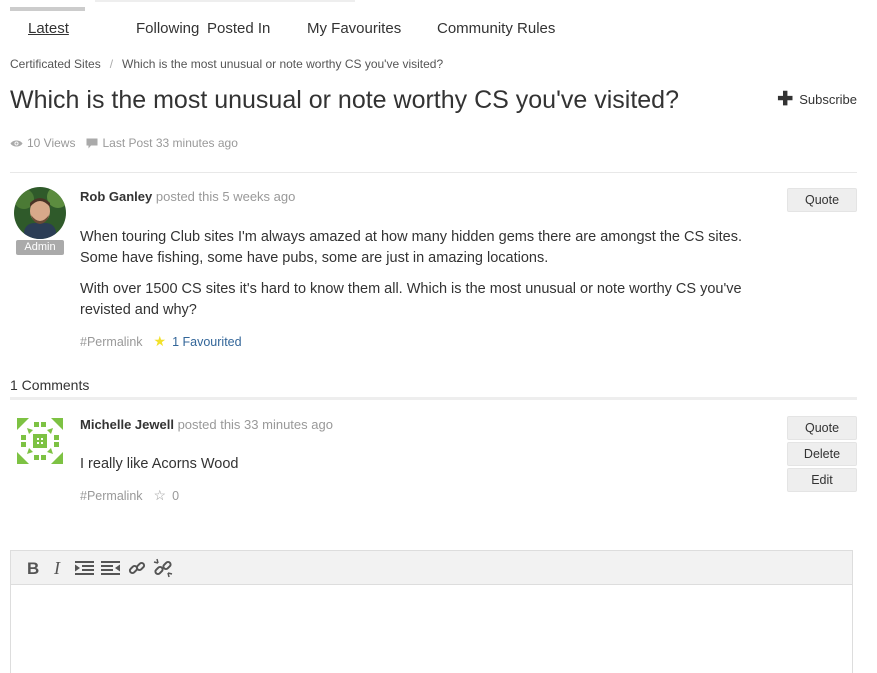  I want to click on post-footer: #Permalink ★ 1 Favourited, so click(161, 341).